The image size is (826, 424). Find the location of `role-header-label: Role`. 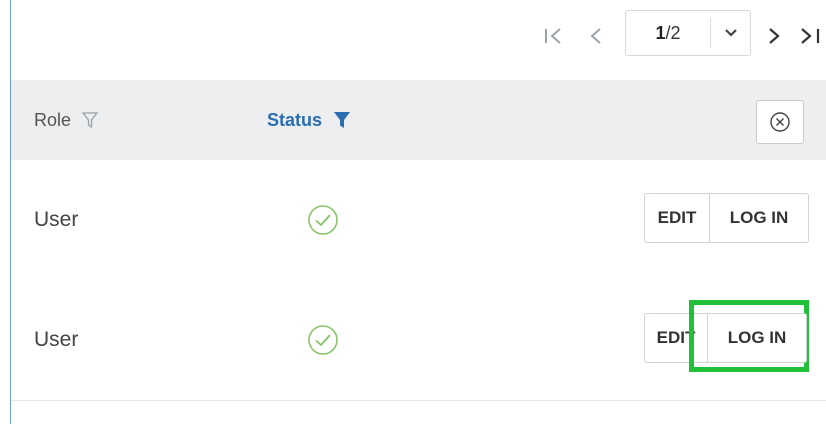

role-header-label: Role is located at coordinates (53, 119).